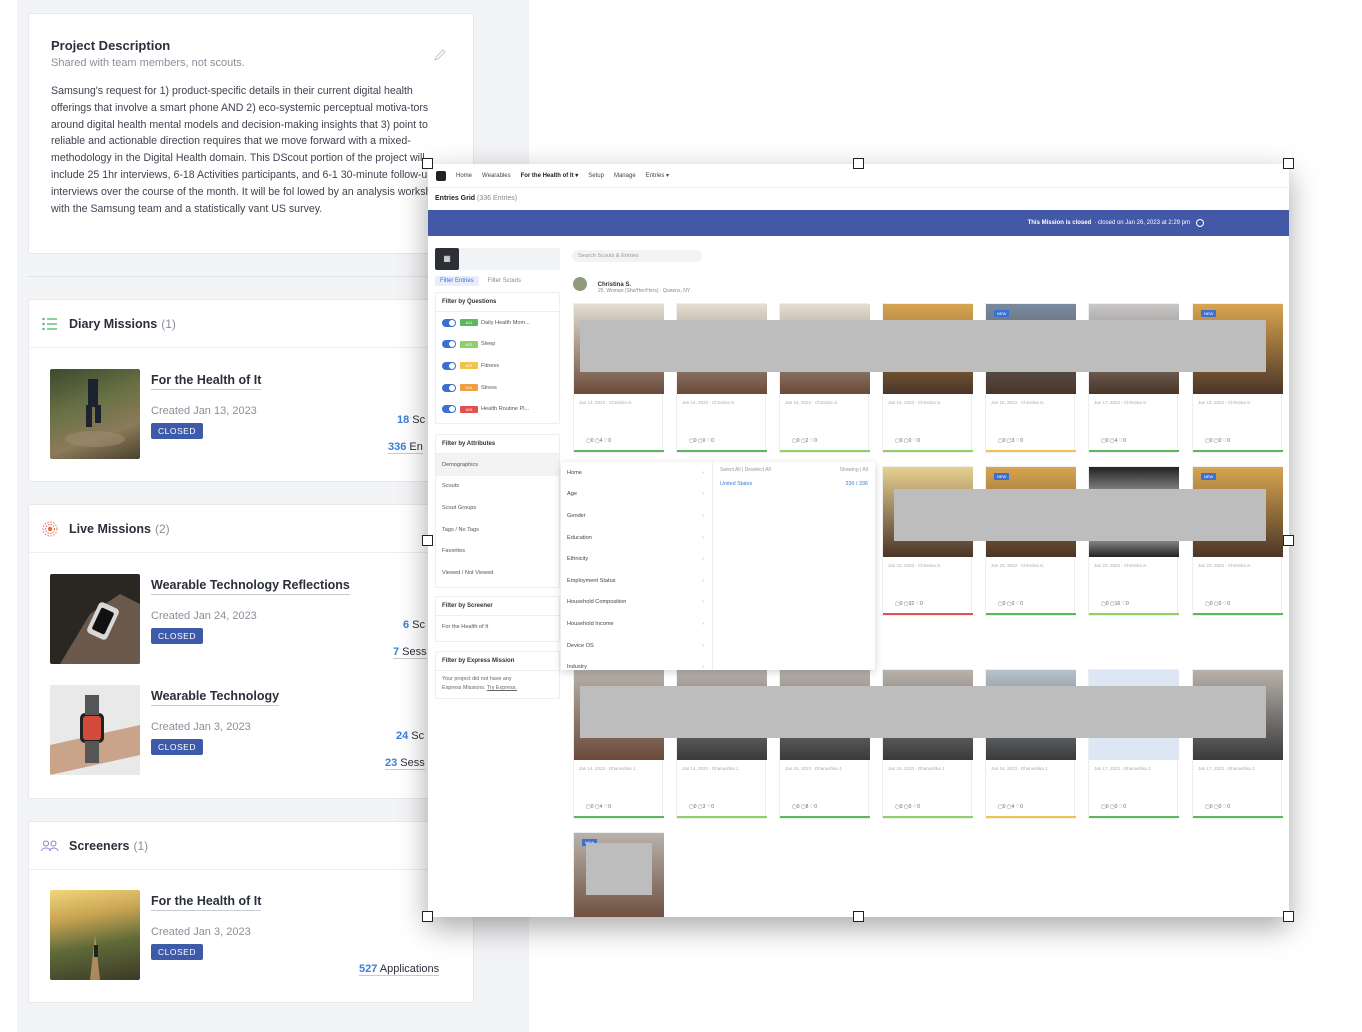 The width and height of the screenshot is (1362, 1032). Describe the element at coordinates (215, 697) in the screenshot. I see `mission-title: Wearable Technology` at that location.